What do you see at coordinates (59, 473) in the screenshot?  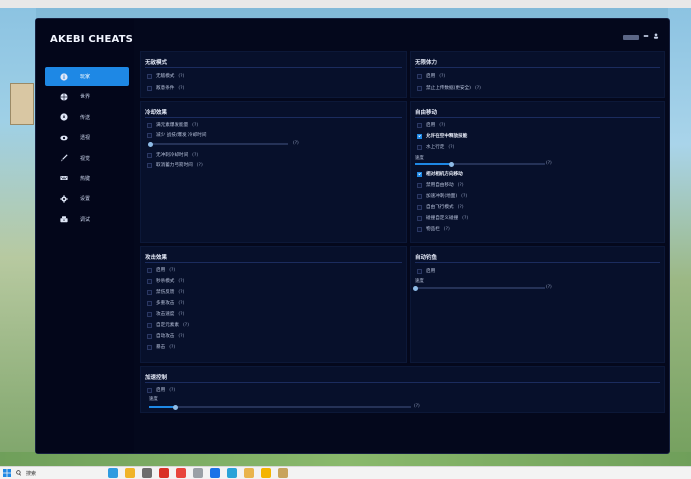 I see `taskbar-search: 搜索` at bounding box center [59, 473].